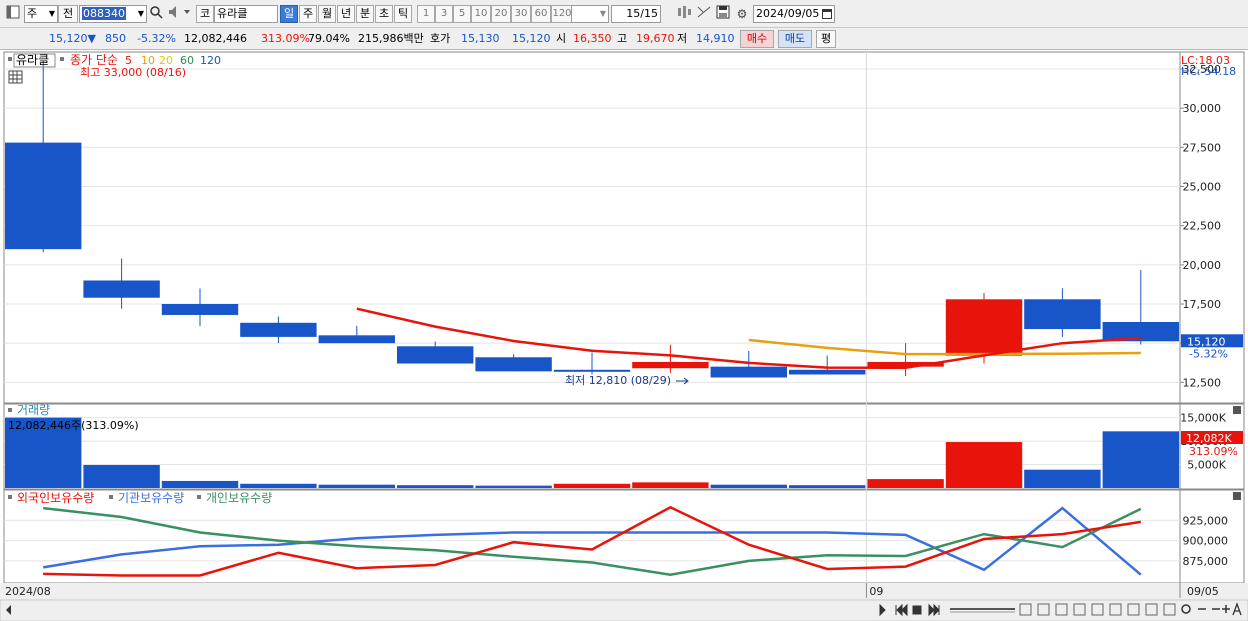 The height and width of the screenshot is (621, 1248). Describe the element at coordinates (1203, 591) in the screenshot. I see `x-axis-end-label: 09/05` at that location.